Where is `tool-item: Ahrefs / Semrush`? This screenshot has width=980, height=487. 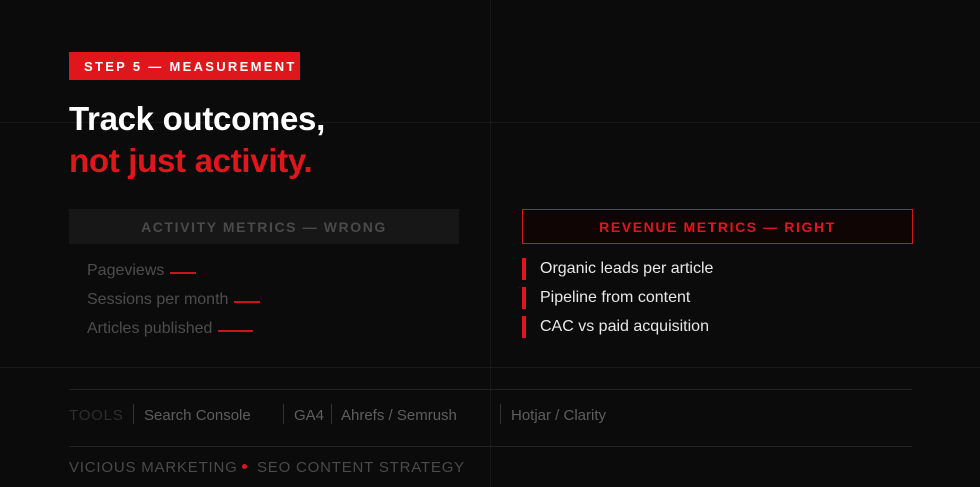
tool-item: Ahrefs / Semrush is located at coordinates (399, 415).